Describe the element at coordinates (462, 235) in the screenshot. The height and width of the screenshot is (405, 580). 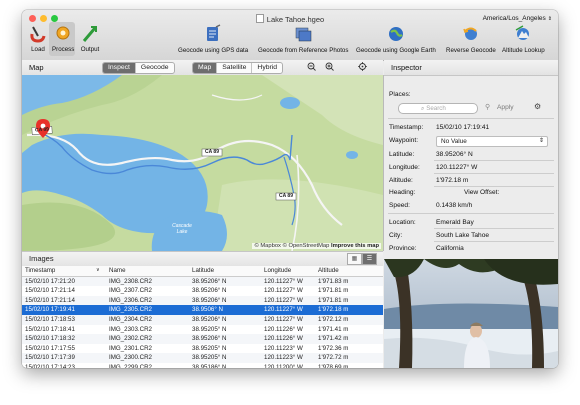
I see `city-value: South Lake Tahoe` at that location.